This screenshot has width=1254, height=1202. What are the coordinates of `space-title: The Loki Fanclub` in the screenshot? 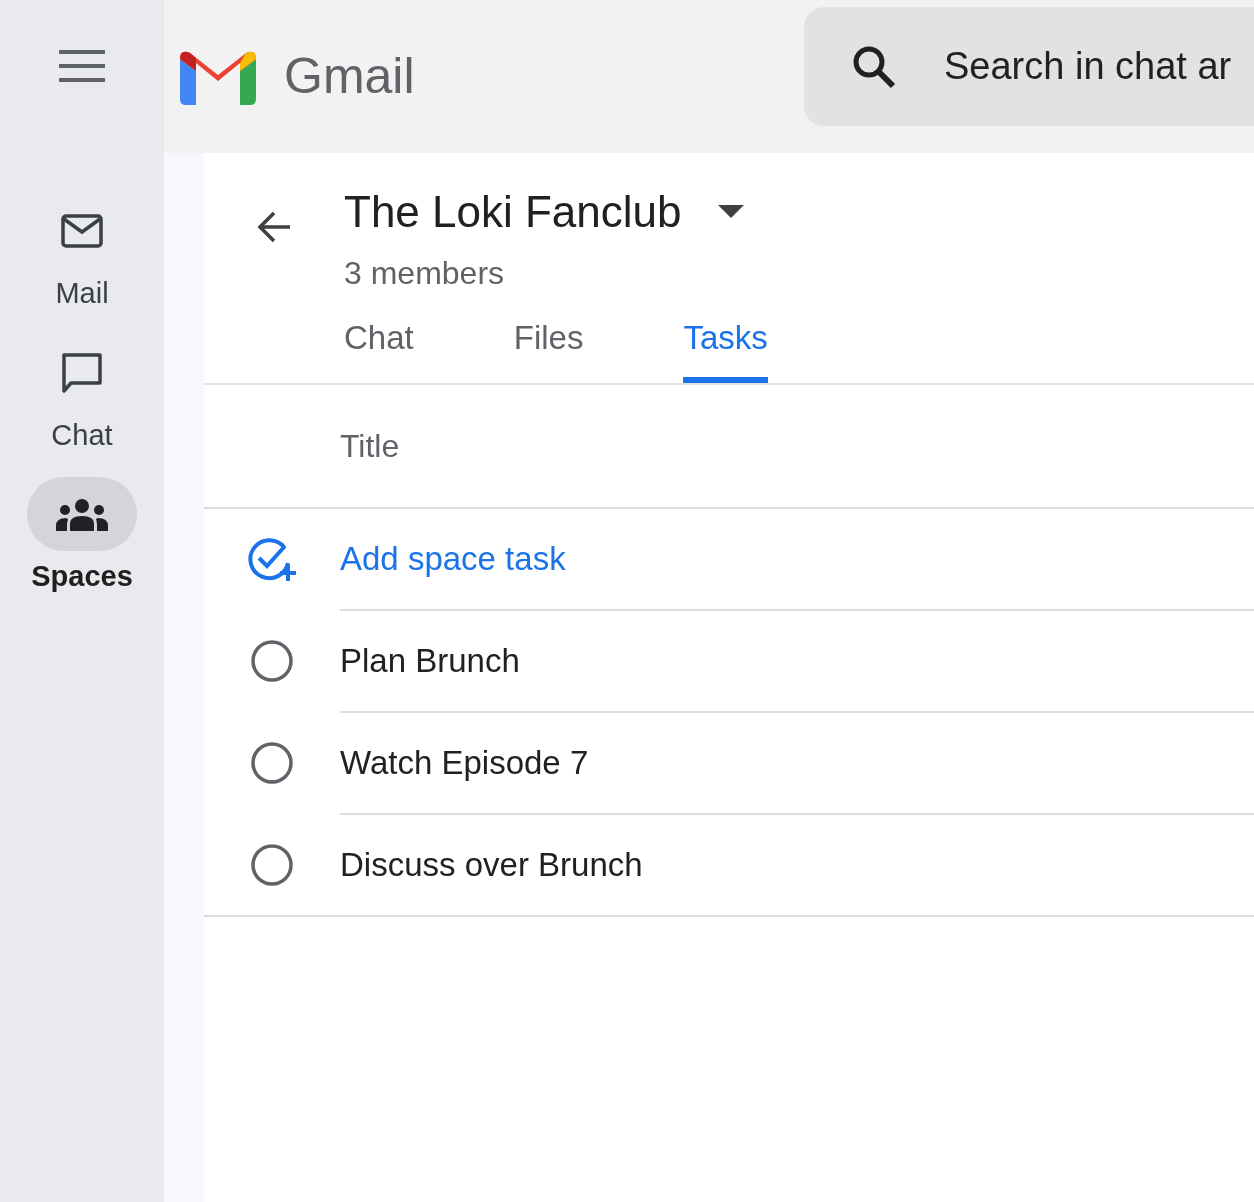 It's located at (513, 212).